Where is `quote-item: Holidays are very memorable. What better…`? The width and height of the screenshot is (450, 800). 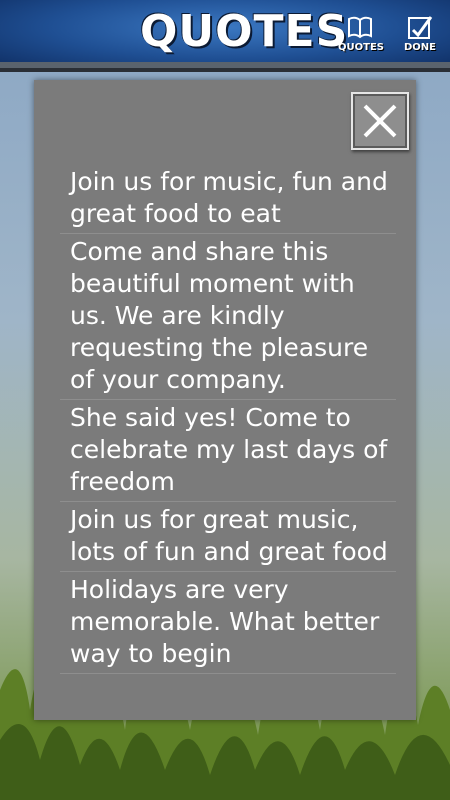
quote-item: Holidays are very memorable. What better… is located at coordinates (228, 623).